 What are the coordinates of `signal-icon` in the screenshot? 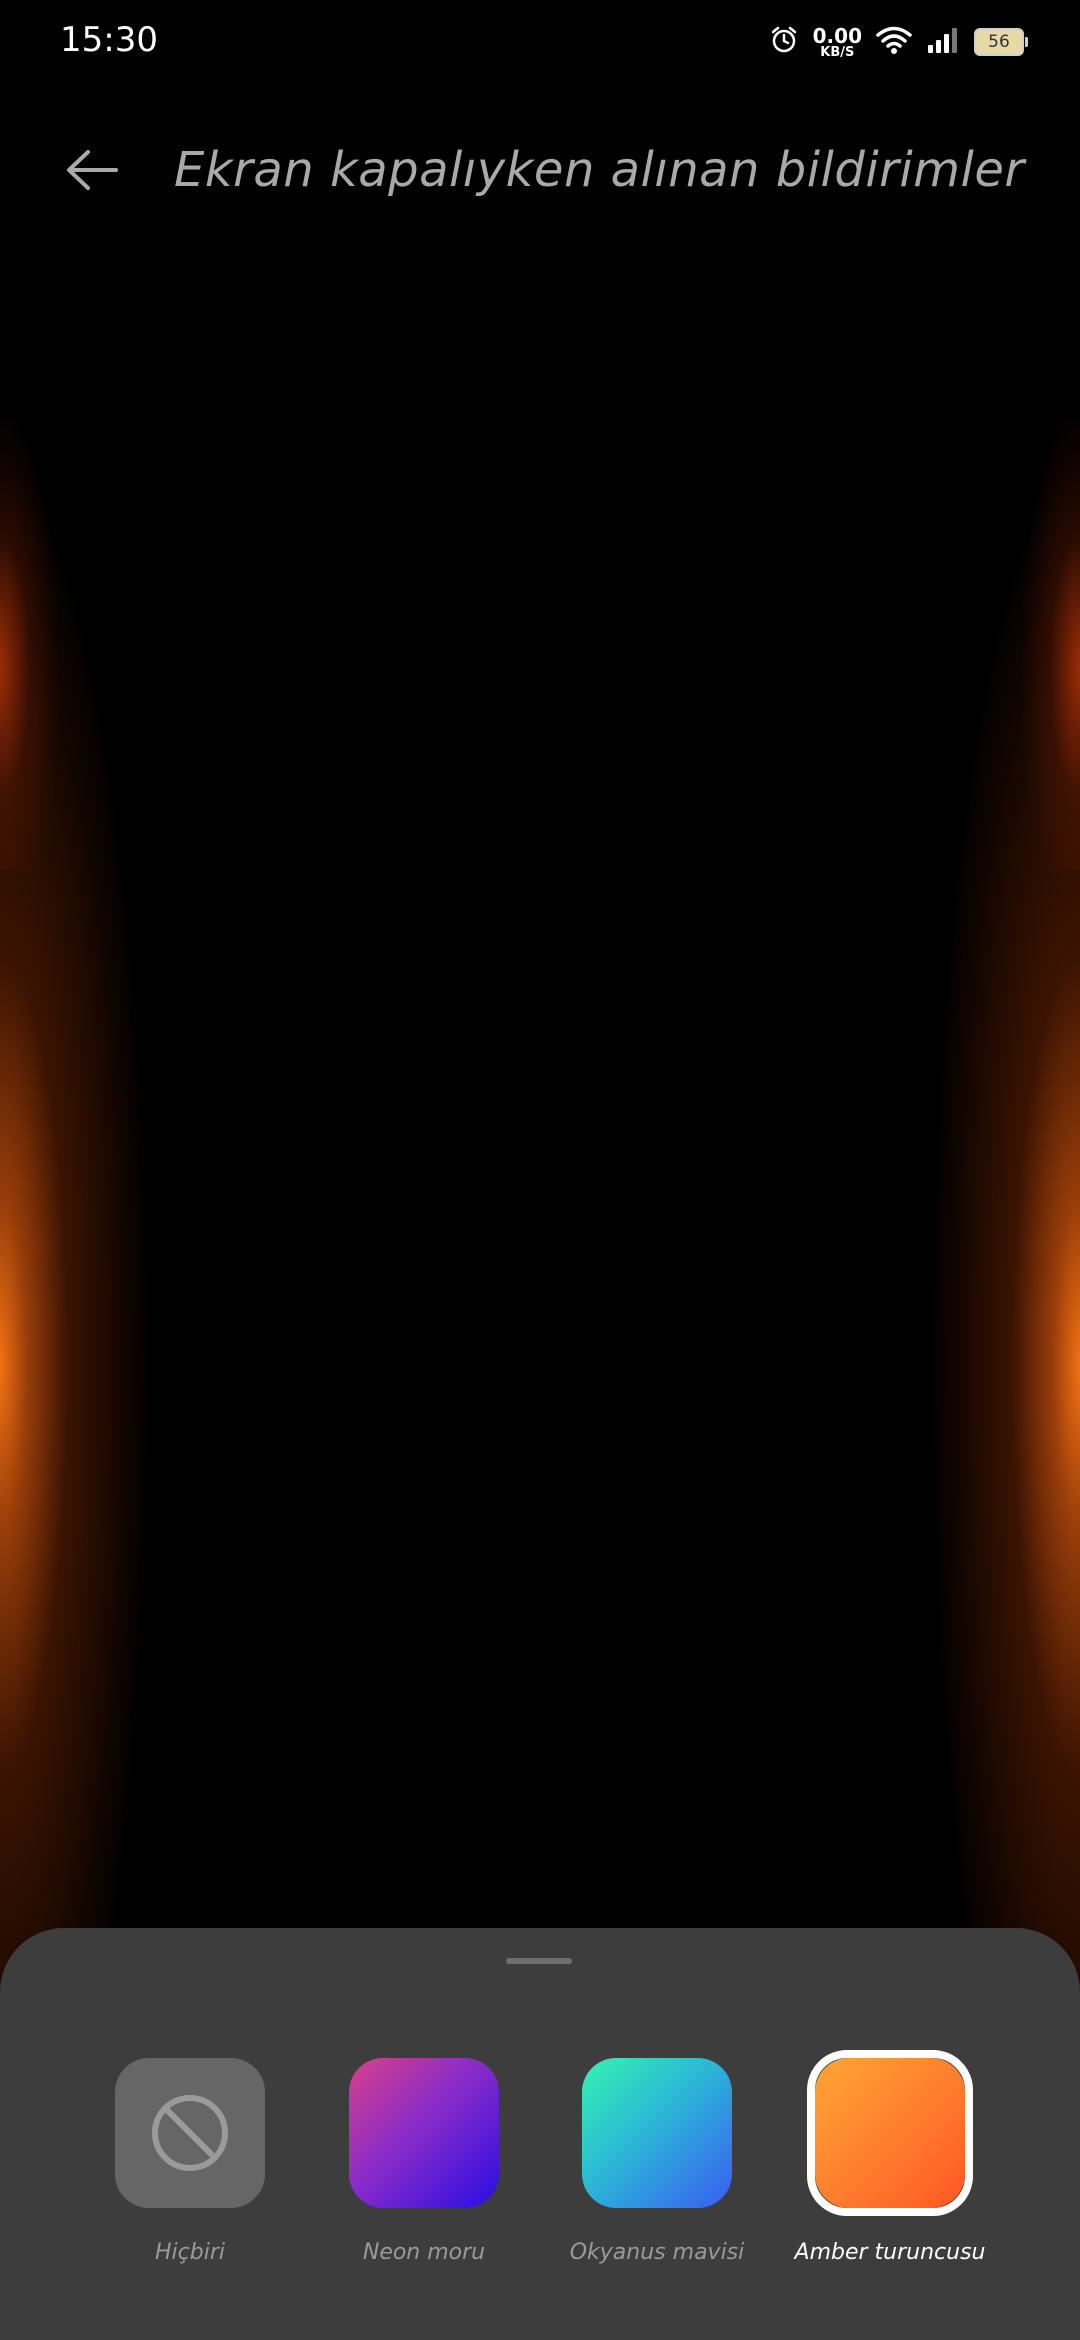 It's located at (943, 42).